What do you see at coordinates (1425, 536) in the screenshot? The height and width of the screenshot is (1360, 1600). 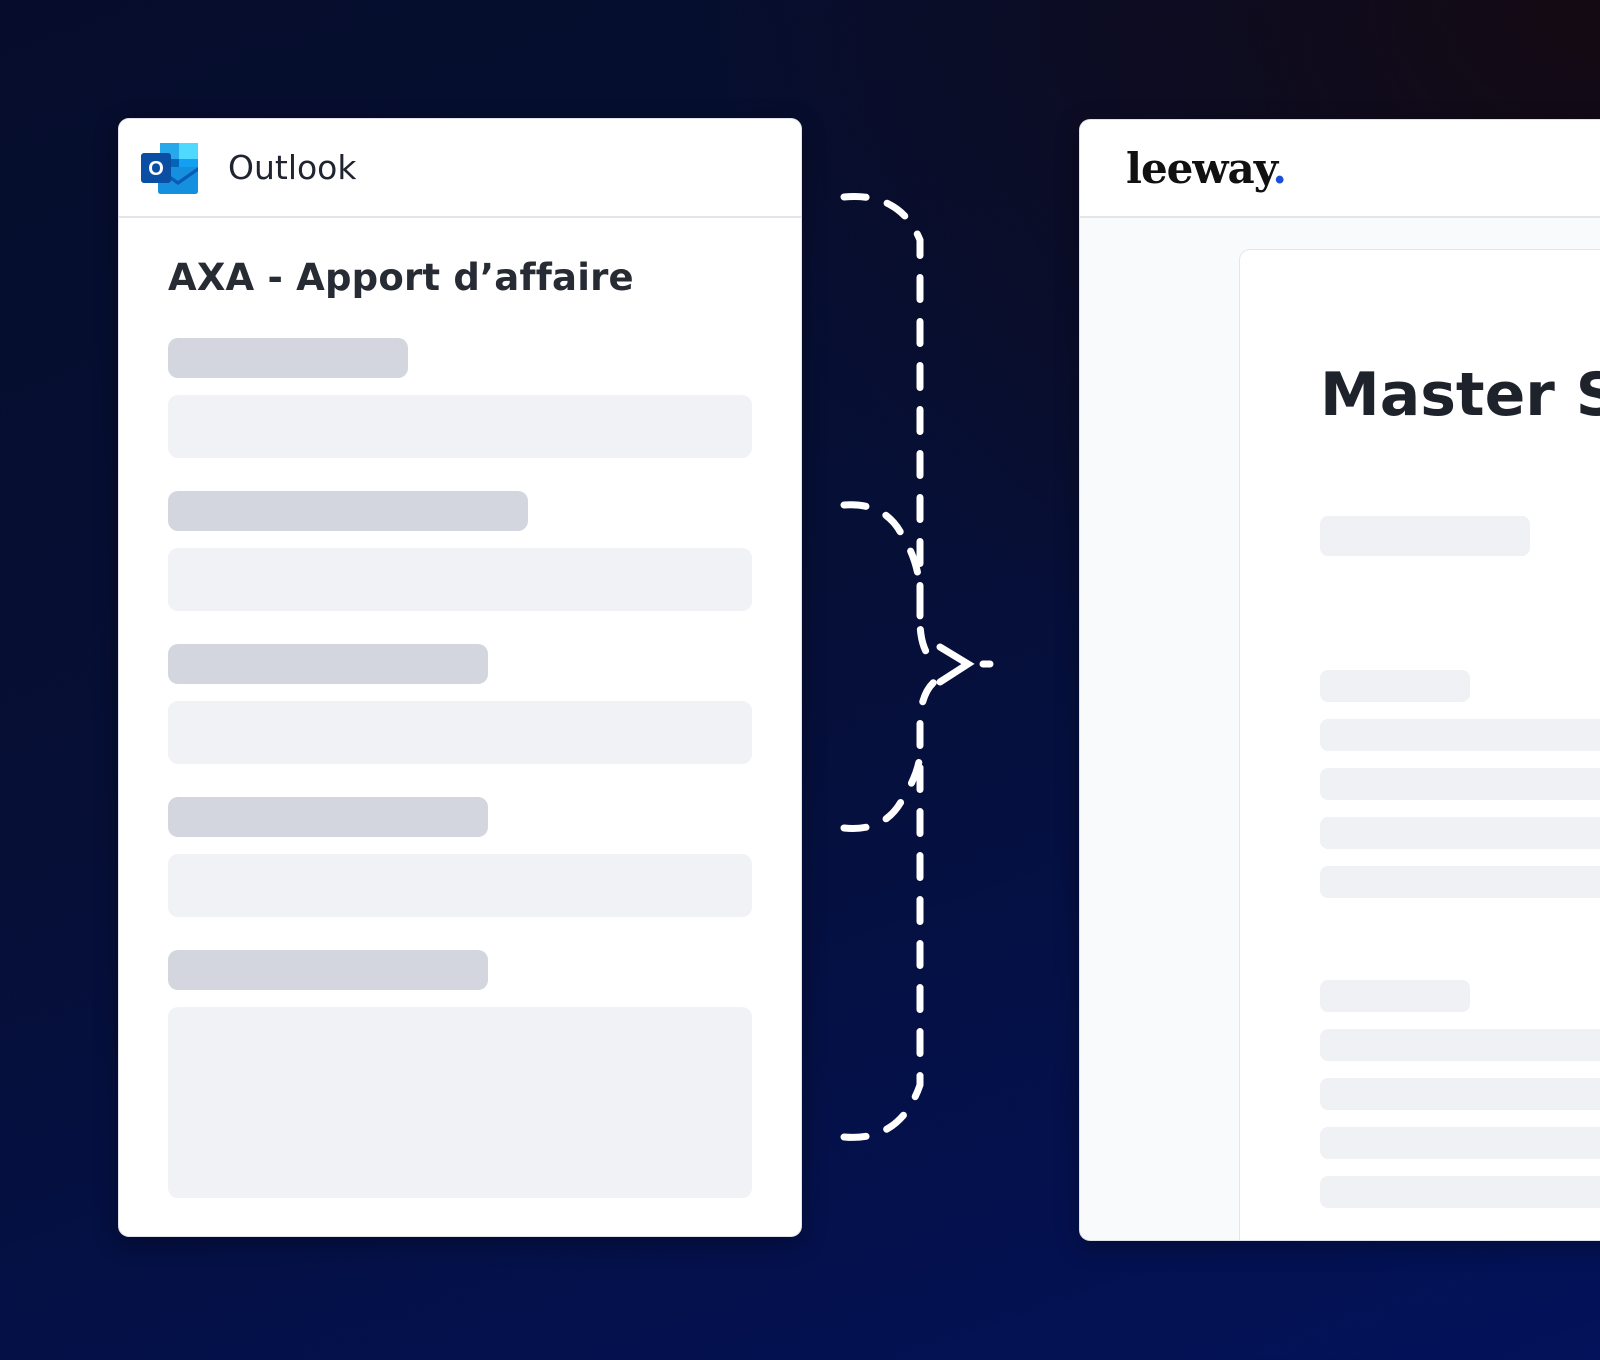 I see `doc-skeleton-subtitle` at bounding box center [1425, 536].